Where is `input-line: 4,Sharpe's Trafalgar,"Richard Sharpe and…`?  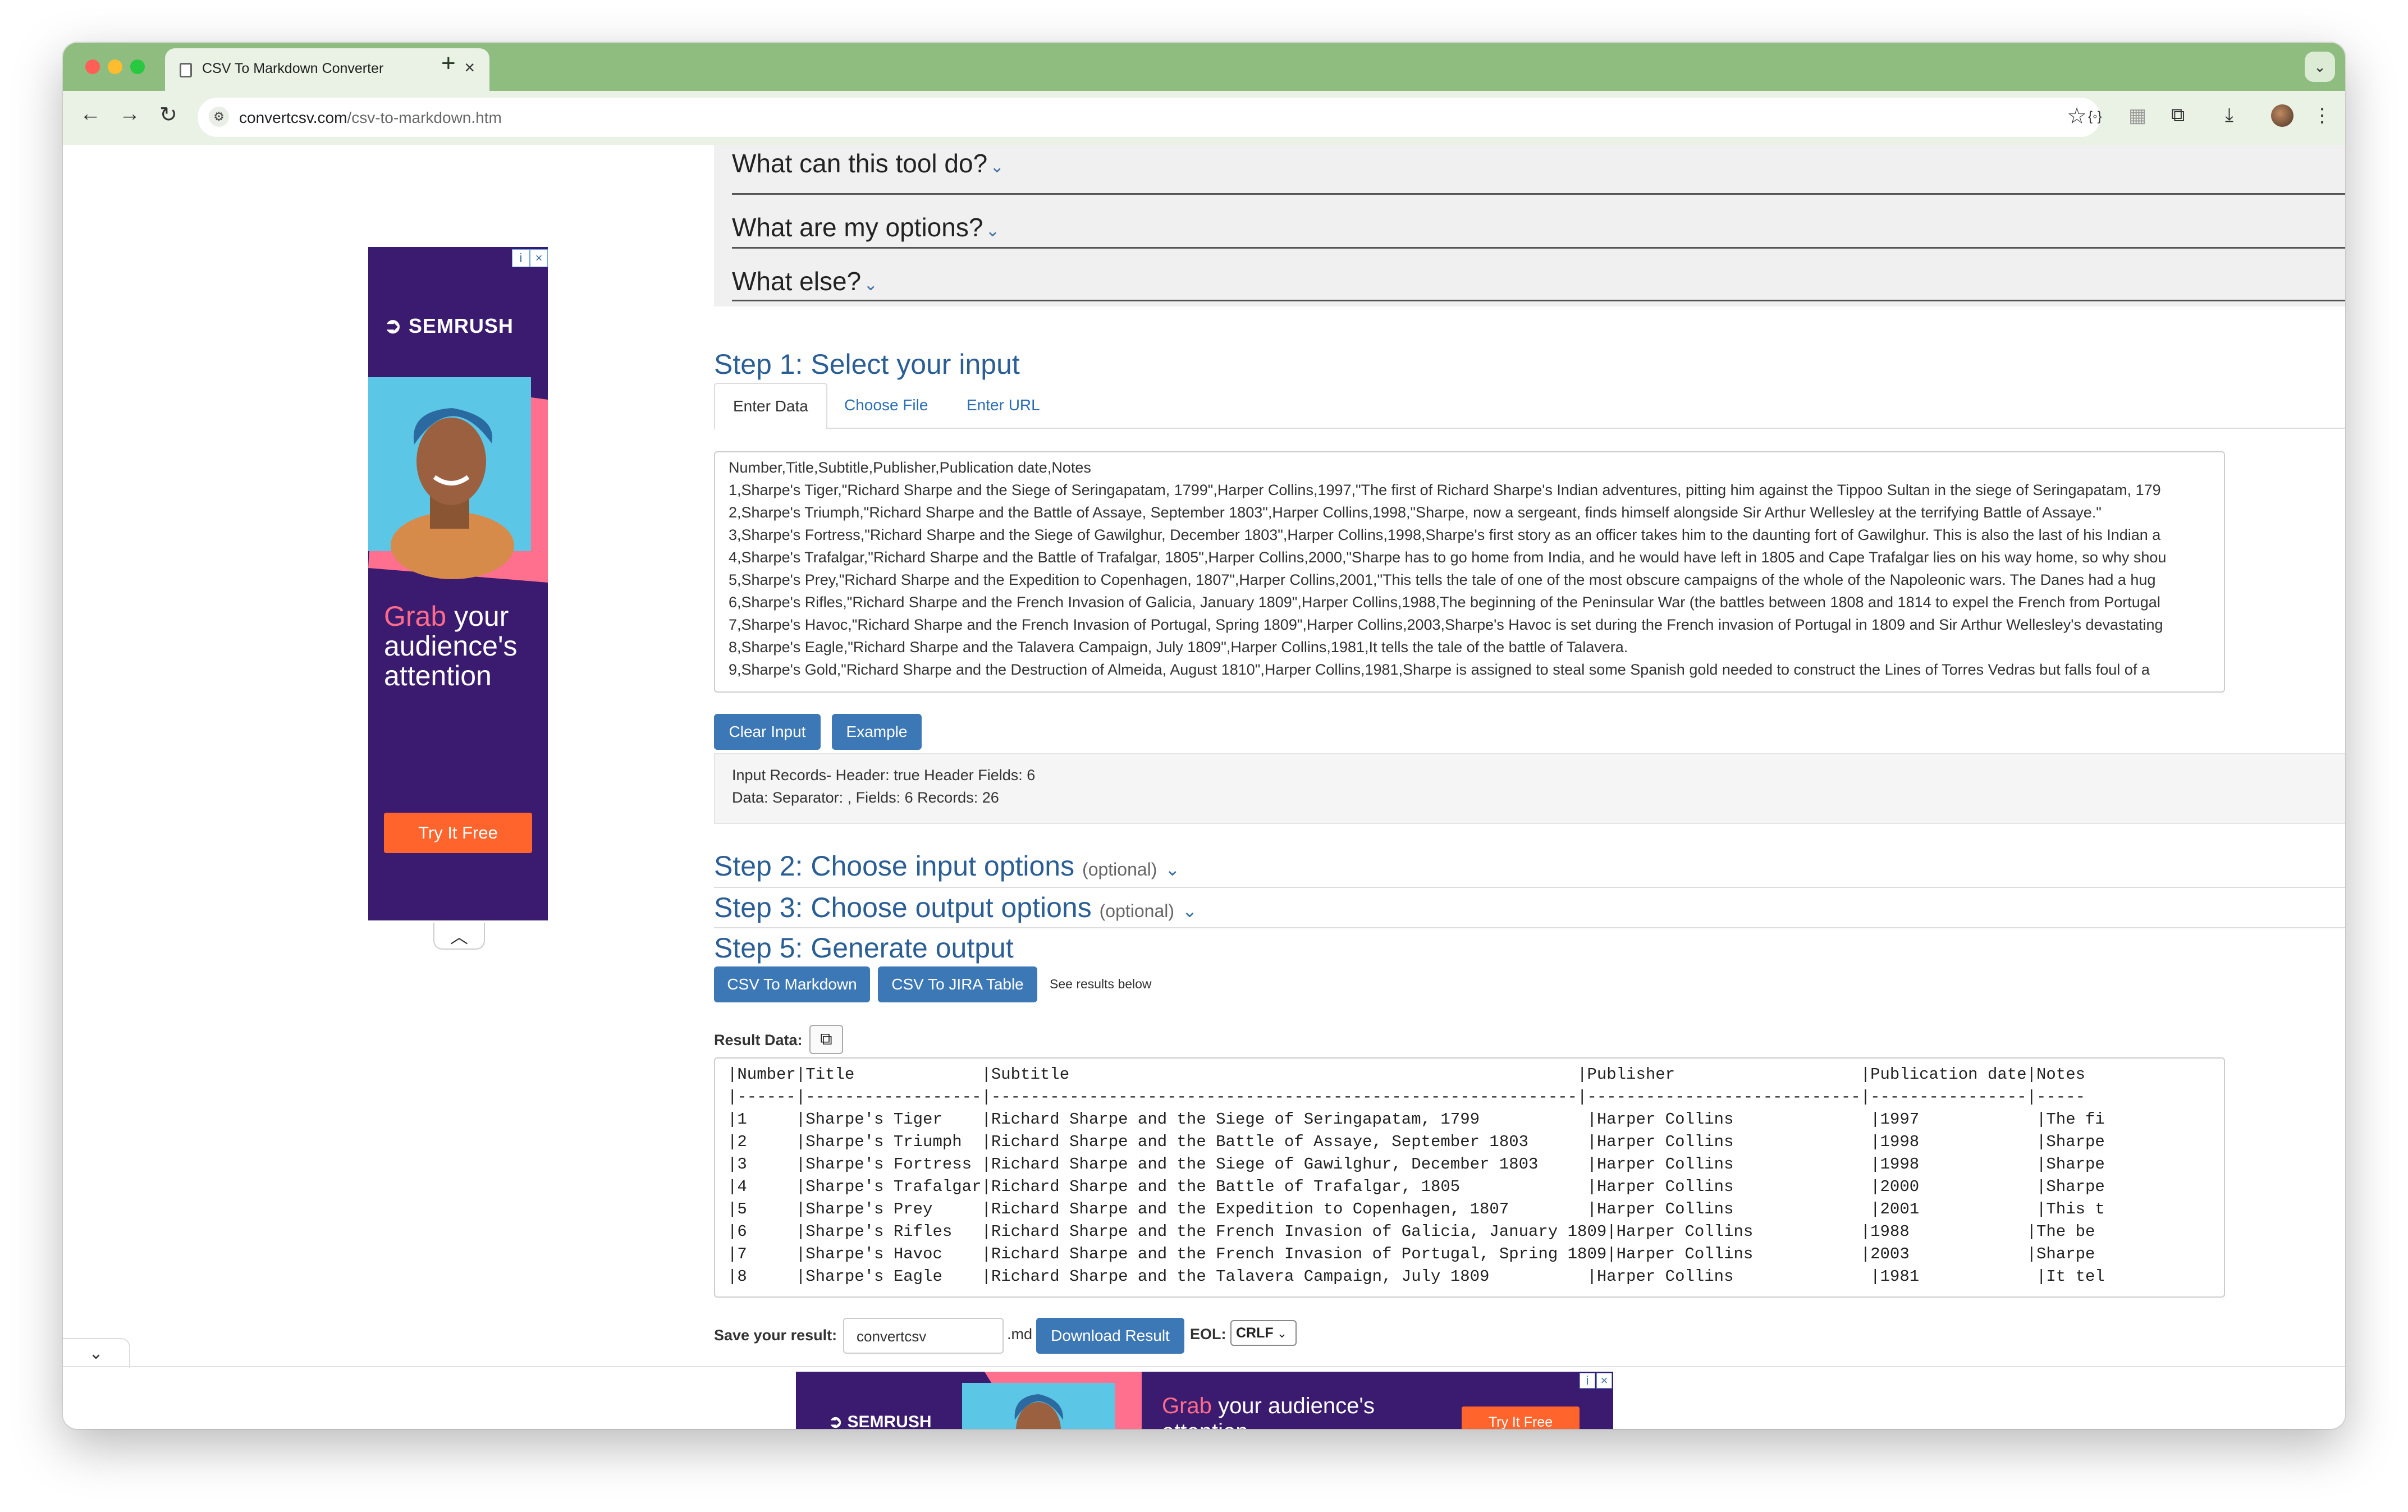
input-line: 4,Sharpe's Trafalgar,"Richard Sharpe and… is located at coordinates (1448, 558).